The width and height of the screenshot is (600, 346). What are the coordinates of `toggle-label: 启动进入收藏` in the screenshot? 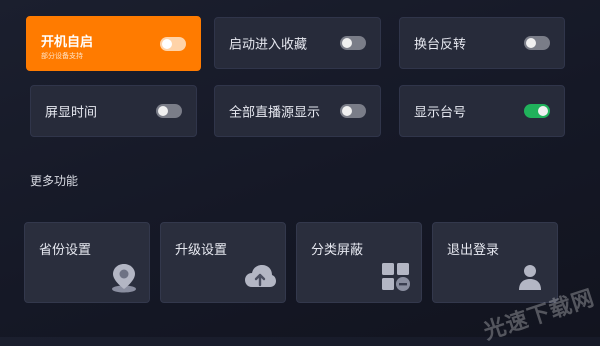 It's located at (268, 45).